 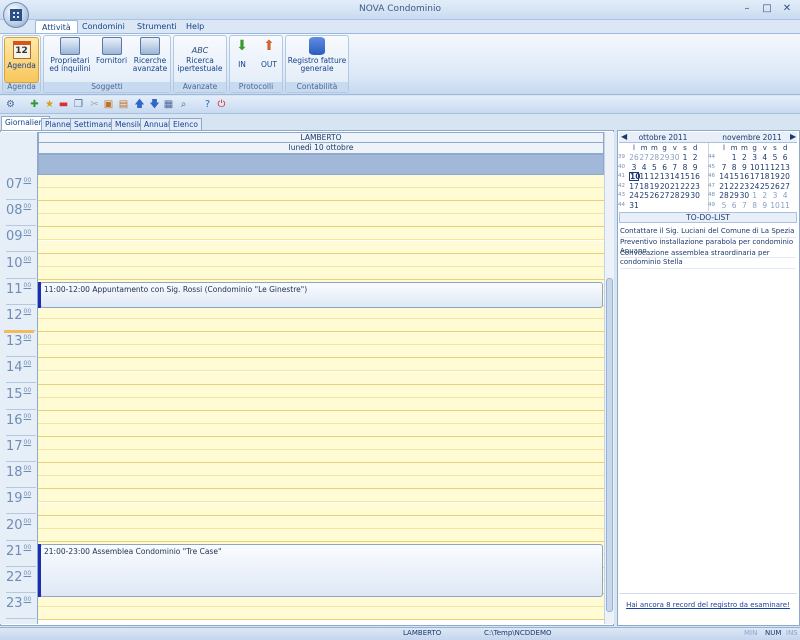 I want to click on export-icon: ▤, so click(x=123, y=104).